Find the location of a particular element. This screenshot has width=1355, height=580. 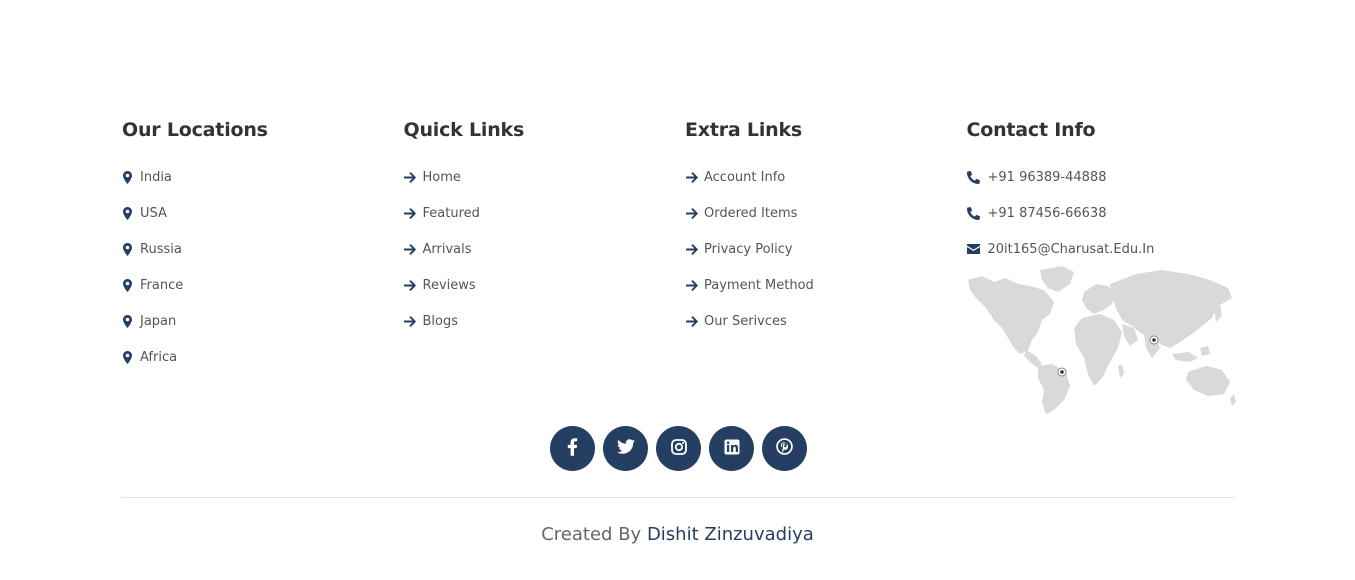

location-item-africa: Africa is located at coordinates (263, 357).